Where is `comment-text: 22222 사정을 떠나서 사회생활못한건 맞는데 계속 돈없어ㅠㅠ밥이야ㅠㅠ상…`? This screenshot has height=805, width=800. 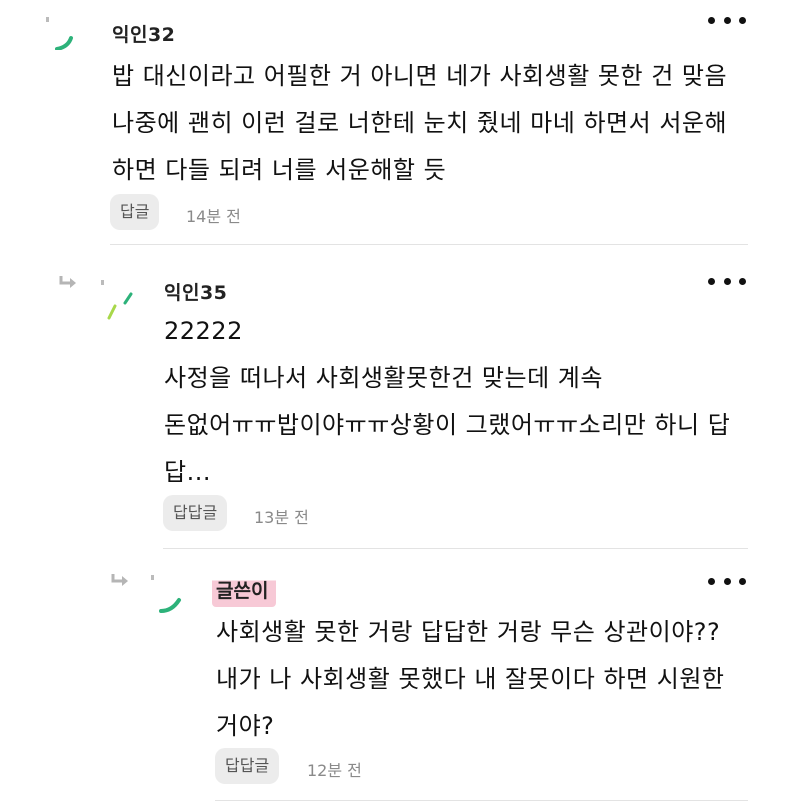
comment-text: 22222 사정을 떠나서 사회생활못한건 맞는데 계속 돈없어ㅠㅠ밥이야ㅠㅠ상… is located at coordinates (447, 401).